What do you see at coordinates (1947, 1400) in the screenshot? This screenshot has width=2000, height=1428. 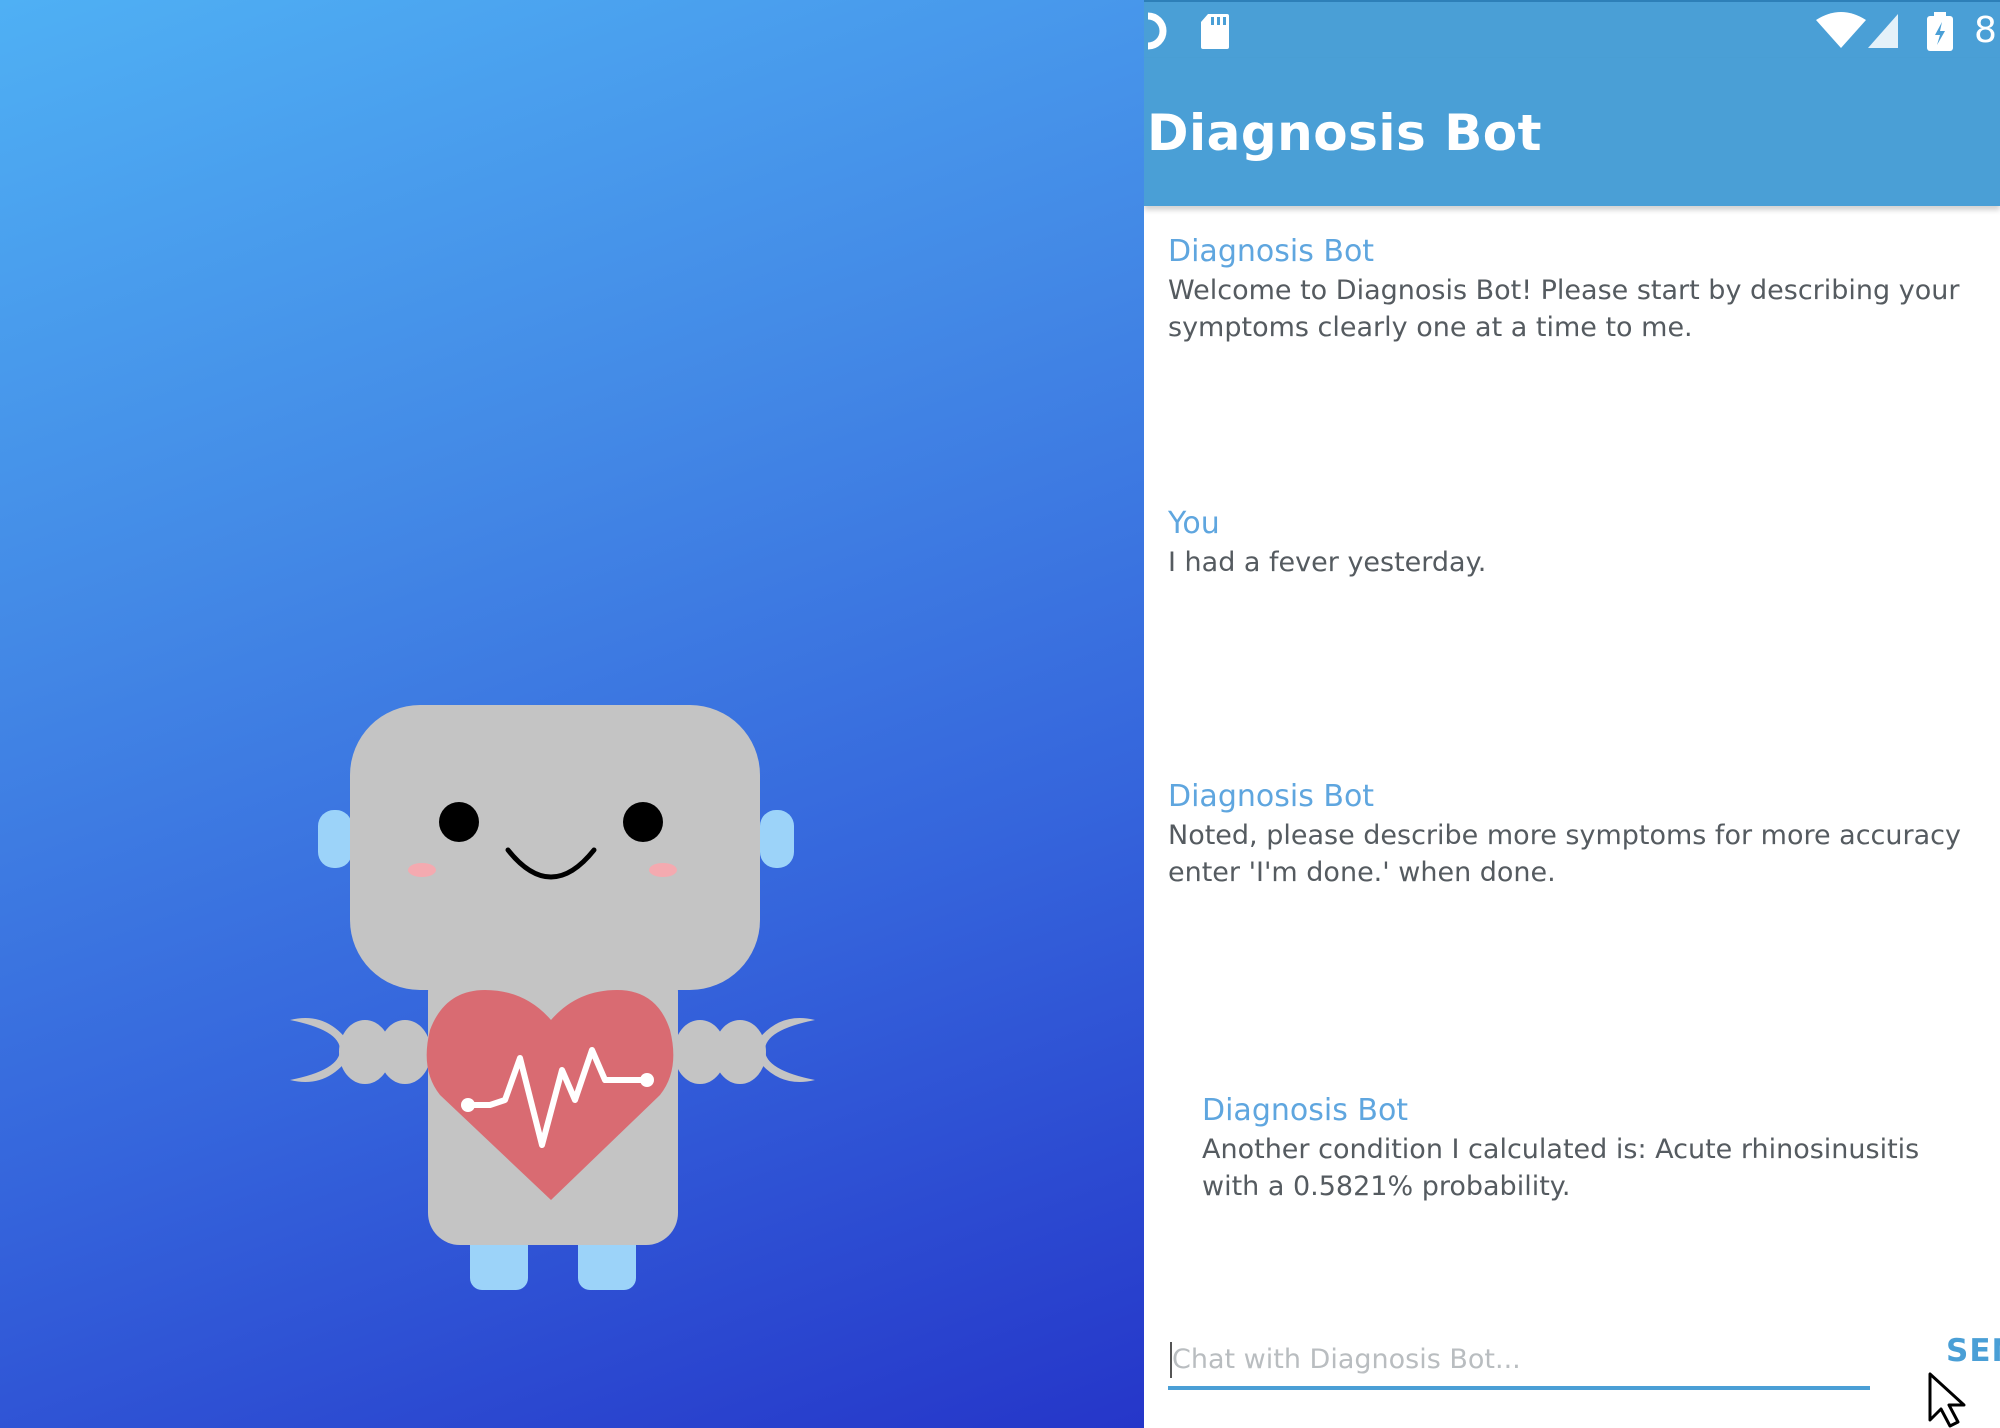 I see `mouse-cursor-icon` at bounding box center [1947, 1400].